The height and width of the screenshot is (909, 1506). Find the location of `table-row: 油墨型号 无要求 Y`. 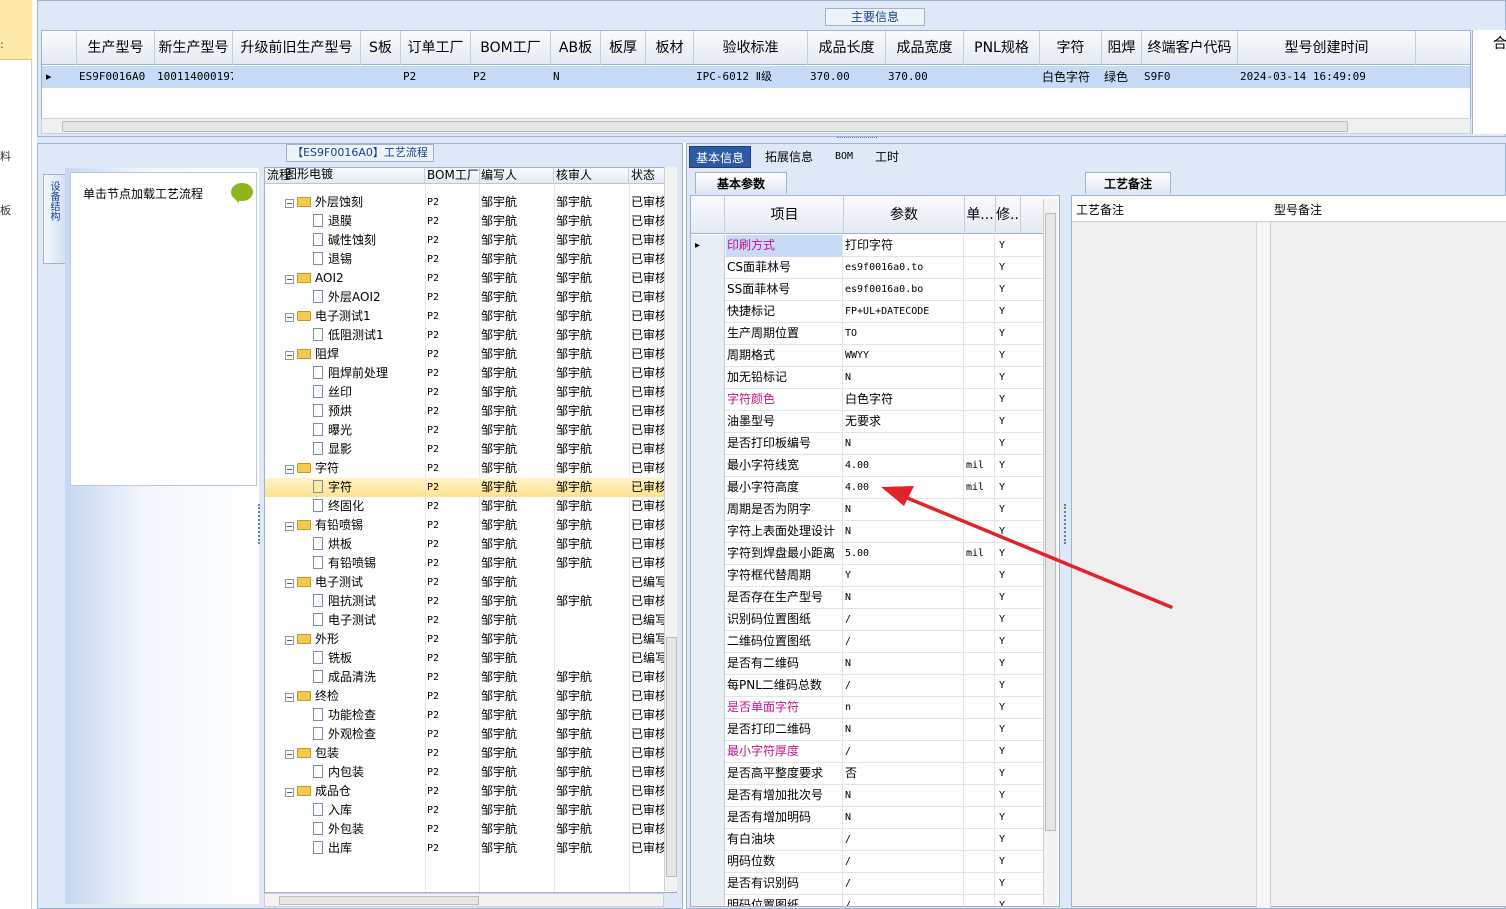

table-row: 油墨型号 无要求 Y is located at coordinates (870, 422).